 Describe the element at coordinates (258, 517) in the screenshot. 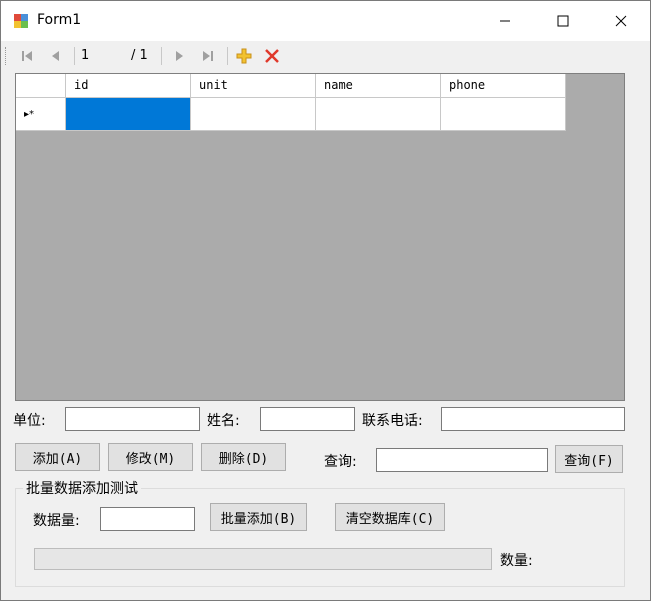

I see `batch-add-button: 批量添加(B)` at that location.